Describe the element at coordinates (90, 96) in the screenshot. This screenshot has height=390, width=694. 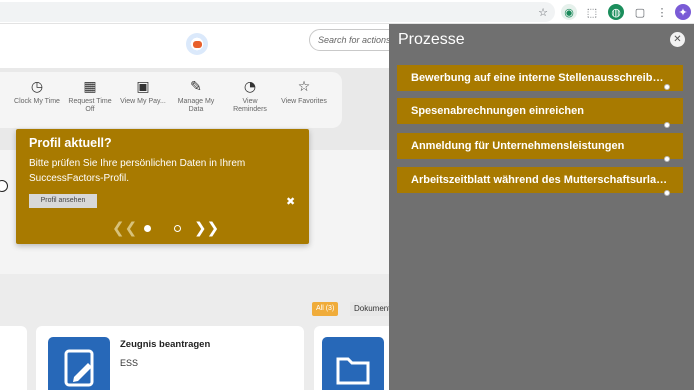
I see `quick-action-request-time-off: ▦ Request Time Off` at that location.